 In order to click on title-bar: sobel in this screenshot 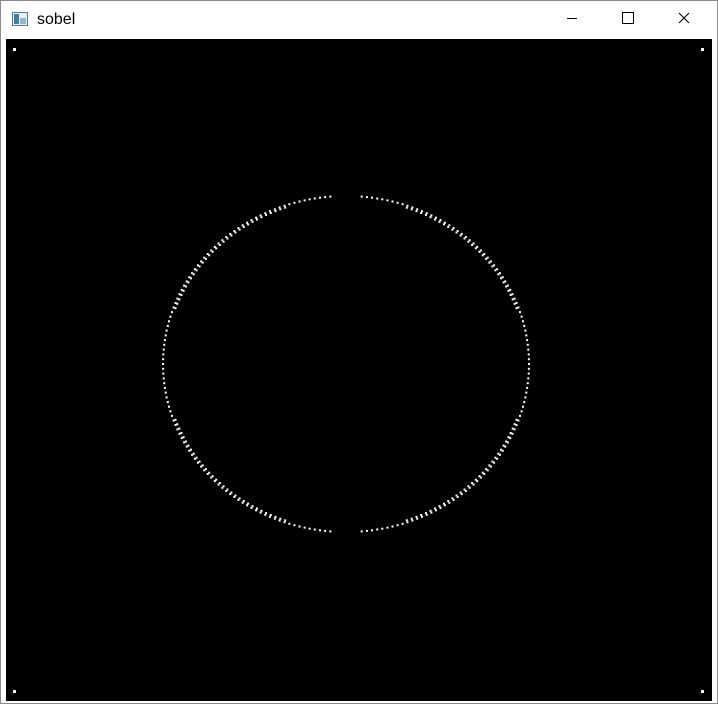, I will do `click(359, 20)`.